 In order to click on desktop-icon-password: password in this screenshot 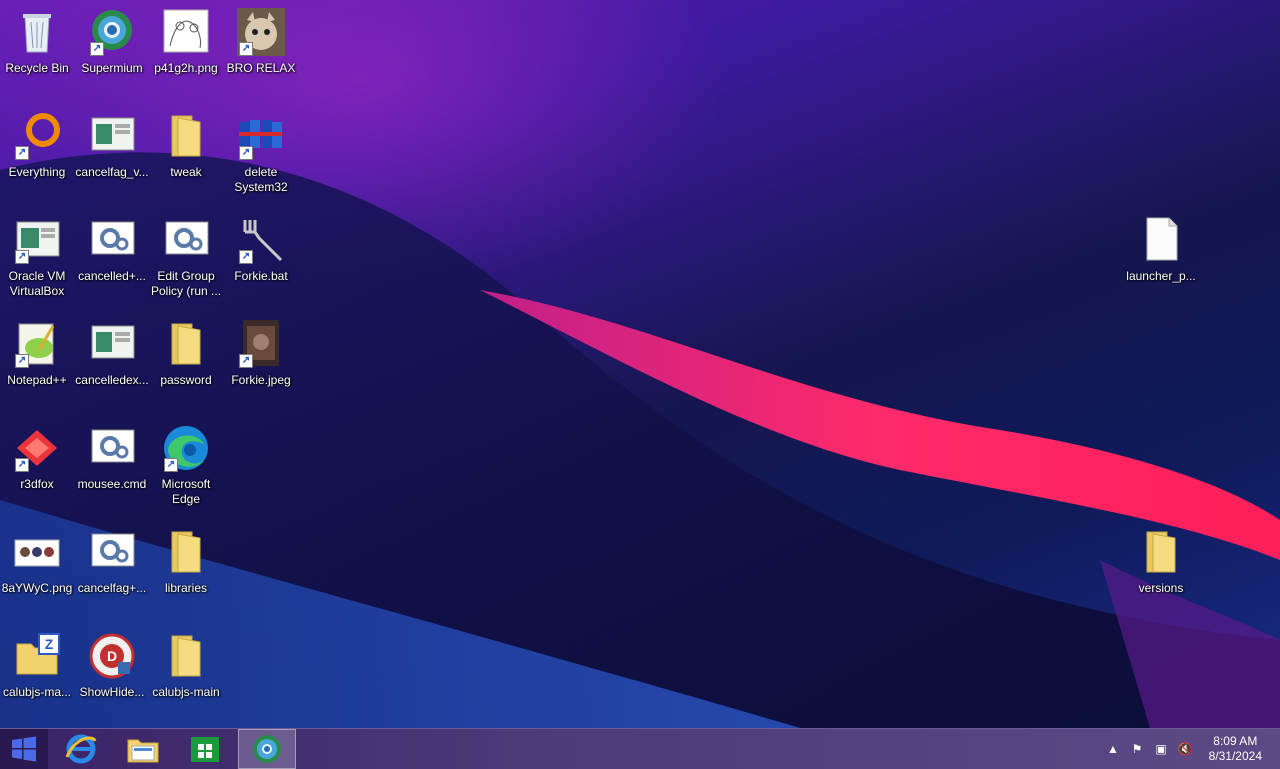, I will do `click(186, 354)`.